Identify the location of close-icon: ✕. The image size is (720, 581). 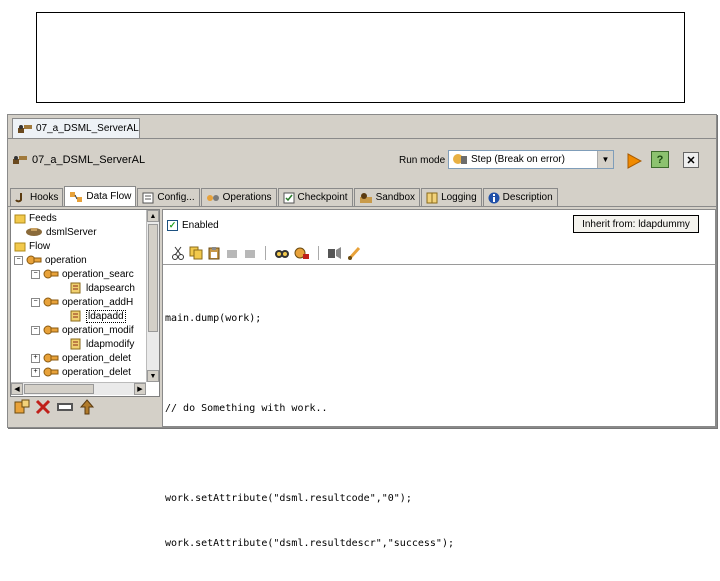
(691, 160).